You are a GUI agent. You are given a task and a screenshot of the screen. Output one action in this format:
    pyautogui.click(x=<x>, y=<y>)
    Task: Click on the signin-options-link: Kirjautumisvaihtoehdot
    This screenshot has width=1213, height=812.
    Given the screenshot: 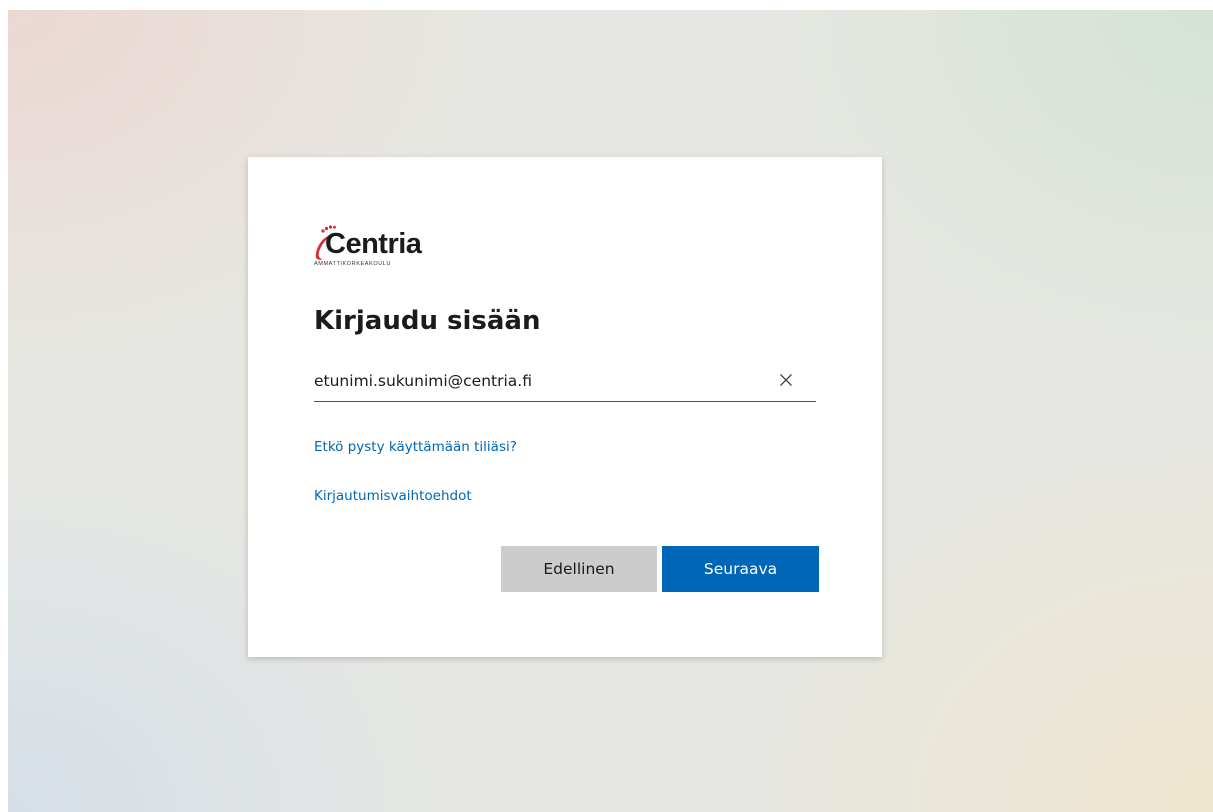 What is the action you would take?
    pyautogui.click(x=393, y=496)
    